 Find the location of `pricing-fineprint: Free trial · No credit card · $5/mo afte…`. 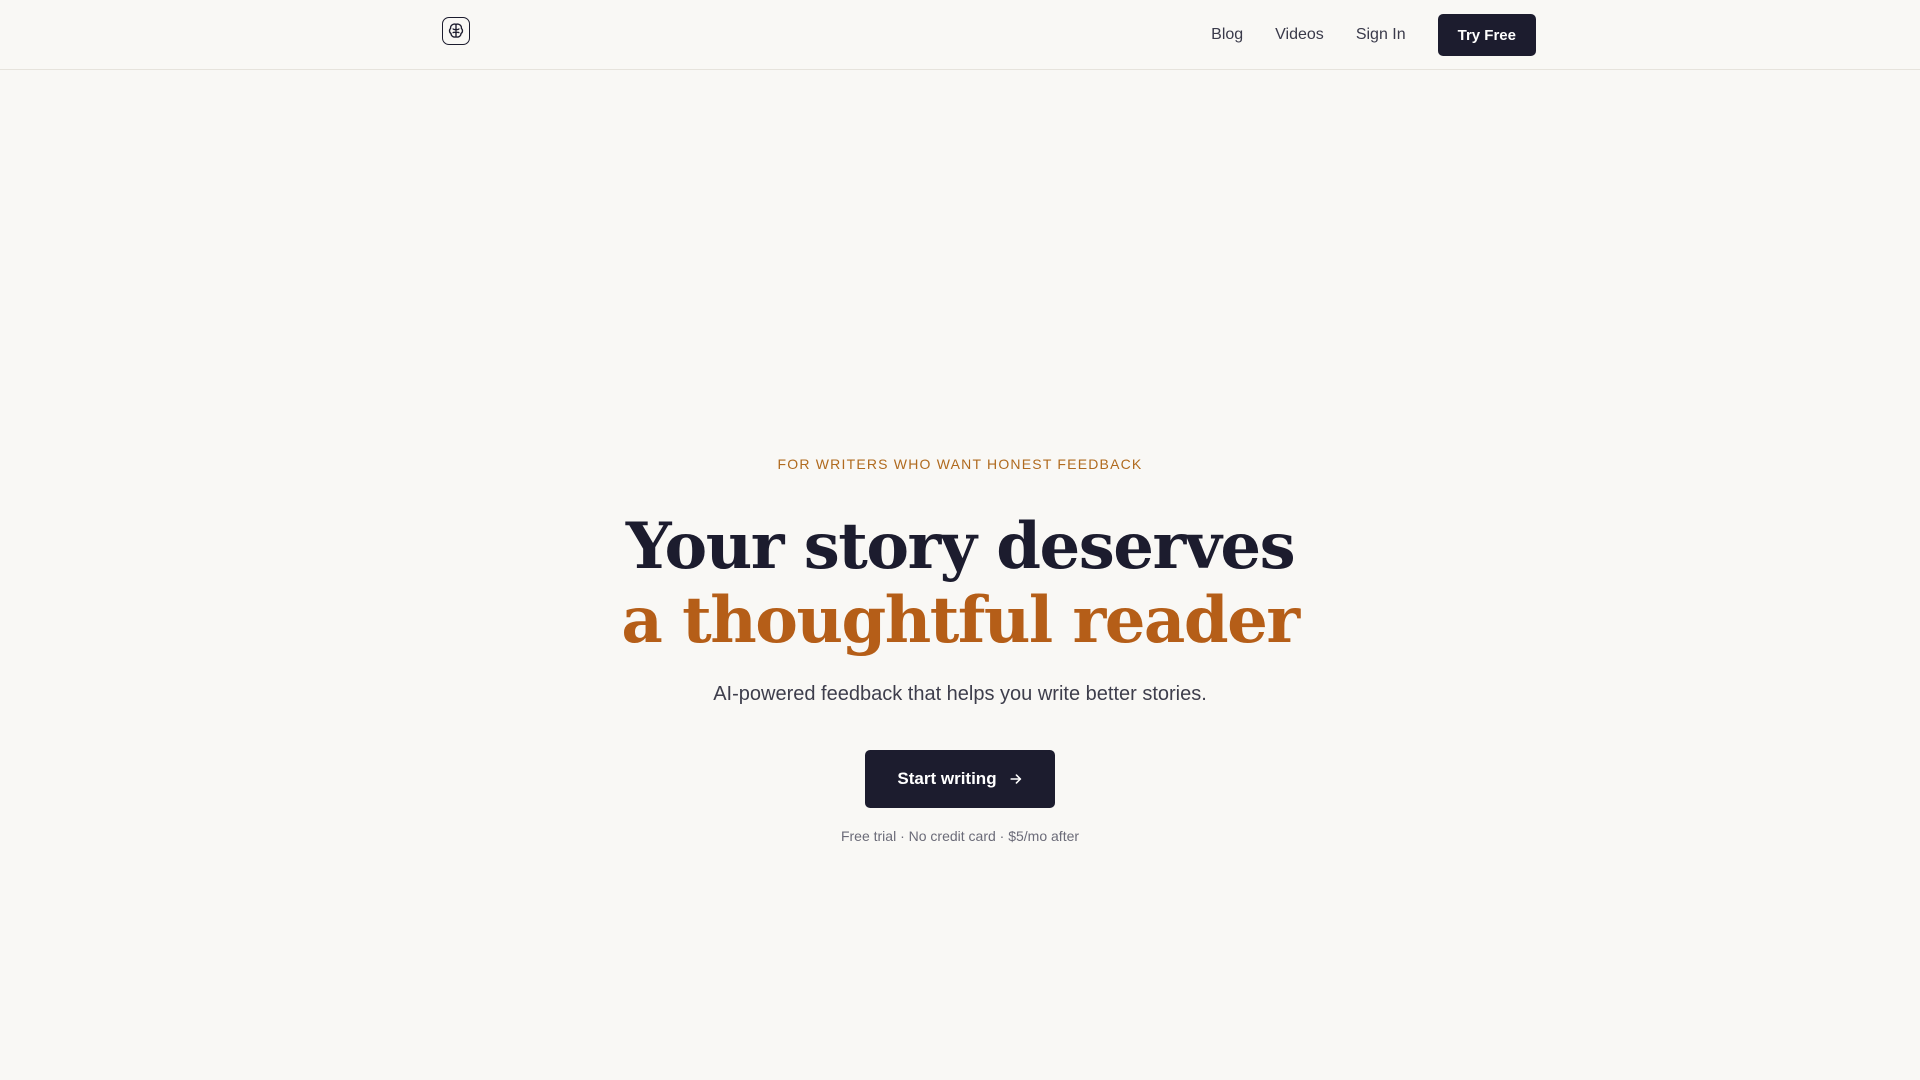

pricing-fineprint: Free trial · No credit card · $5/mo afte… is located at coordinates (960, 836).